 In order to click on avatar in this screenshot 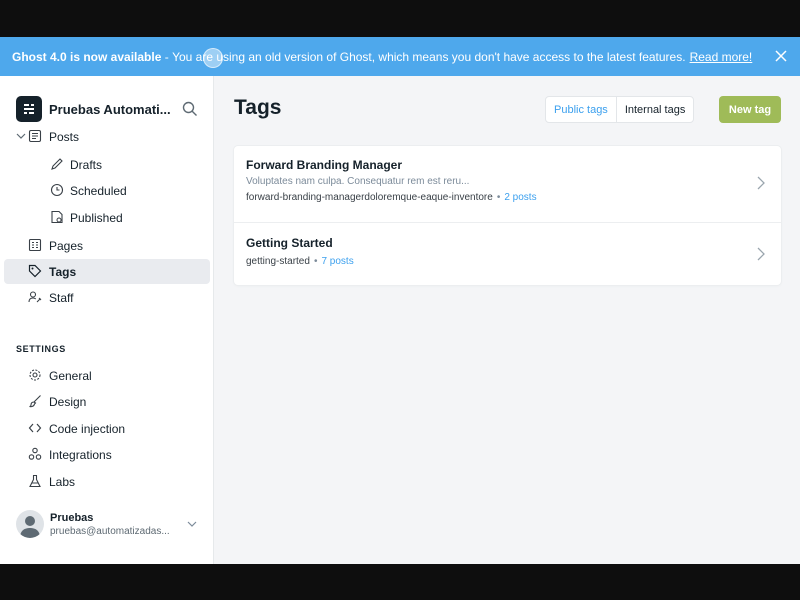, I will do `click(30, 524)`.